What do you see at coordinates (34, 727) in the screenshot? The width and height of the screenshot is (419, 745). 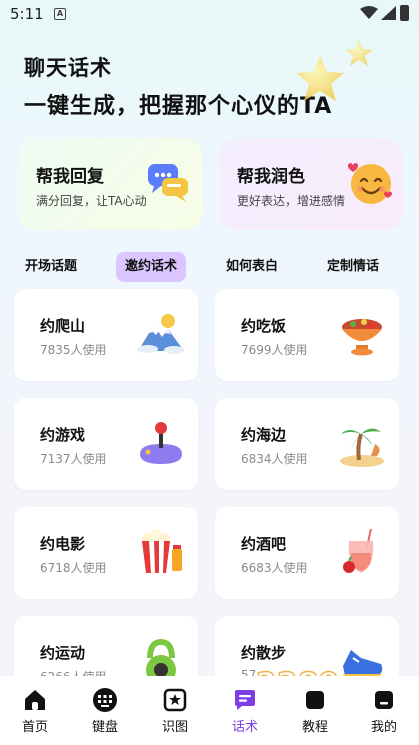 I see `nav-label: 首页` at bounding box center [34, 727].